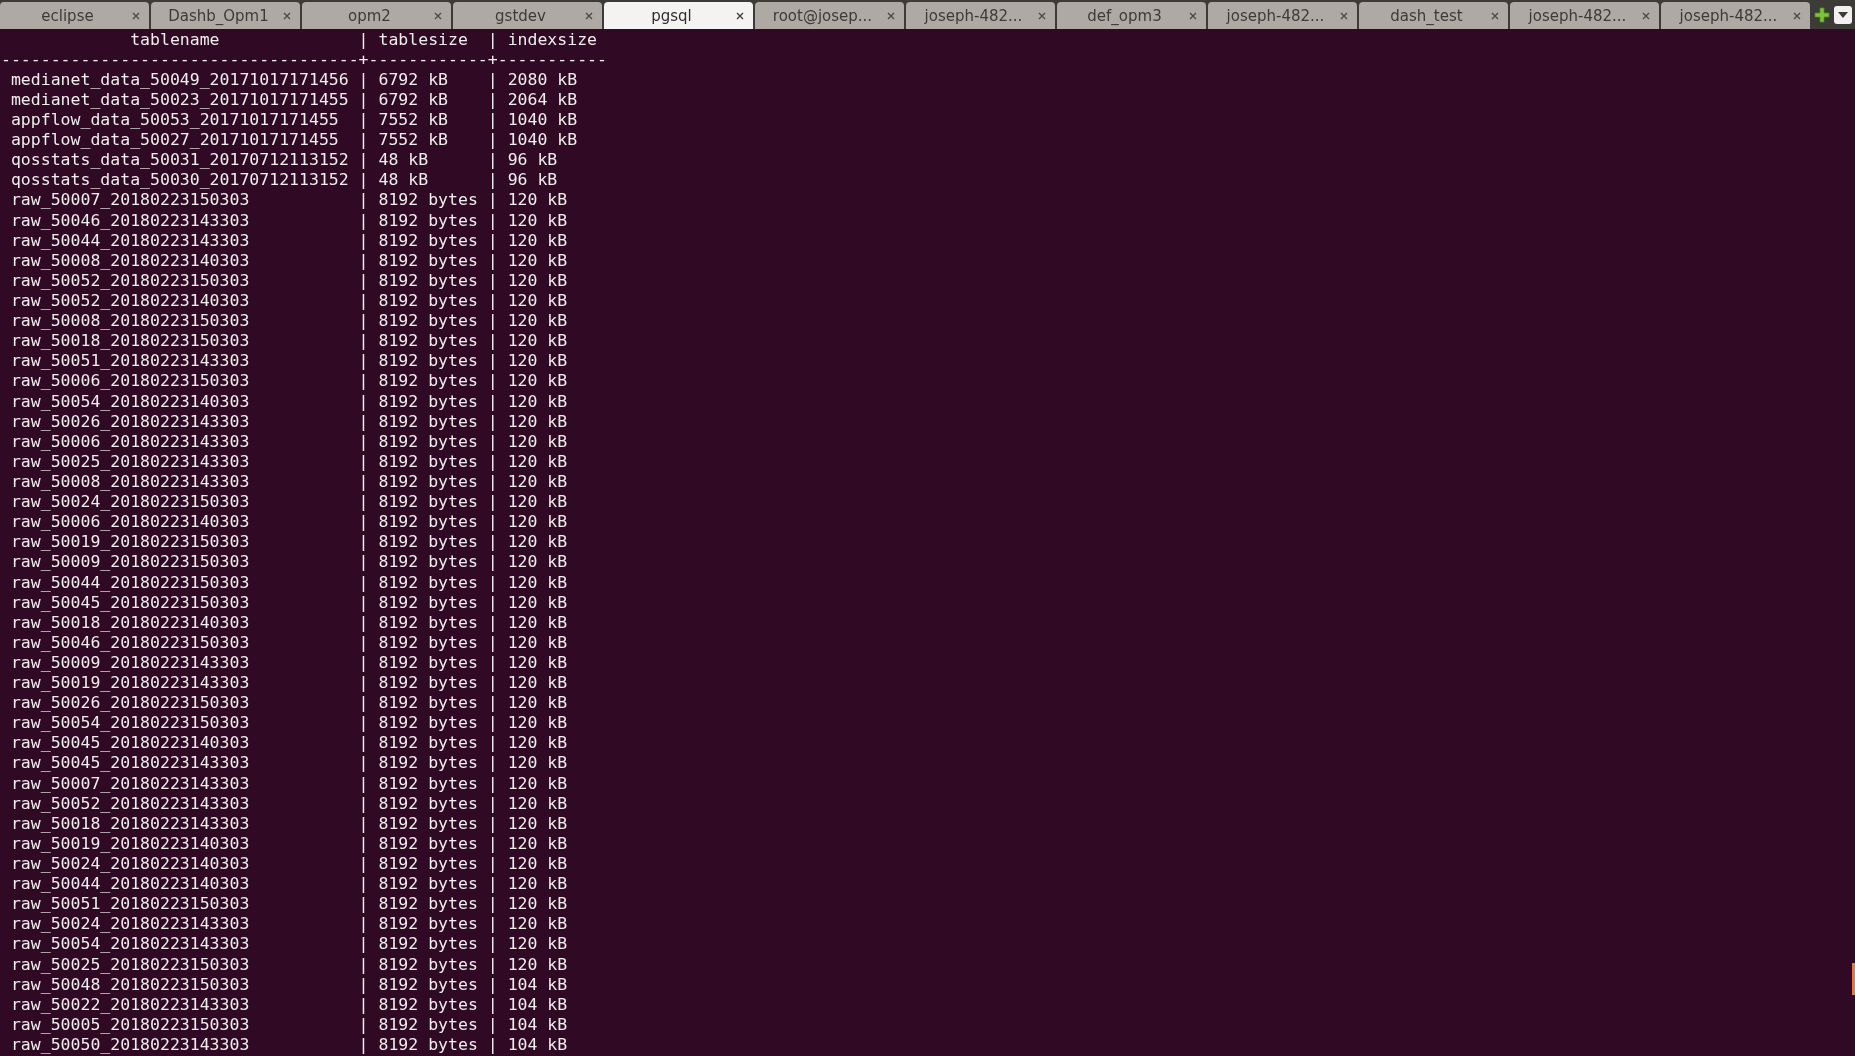 The height and width of the screenshot is (1056, 1855). Describe the element at coordinates (1822, 14) in the screenshot. I see `plus-icon` at that location.